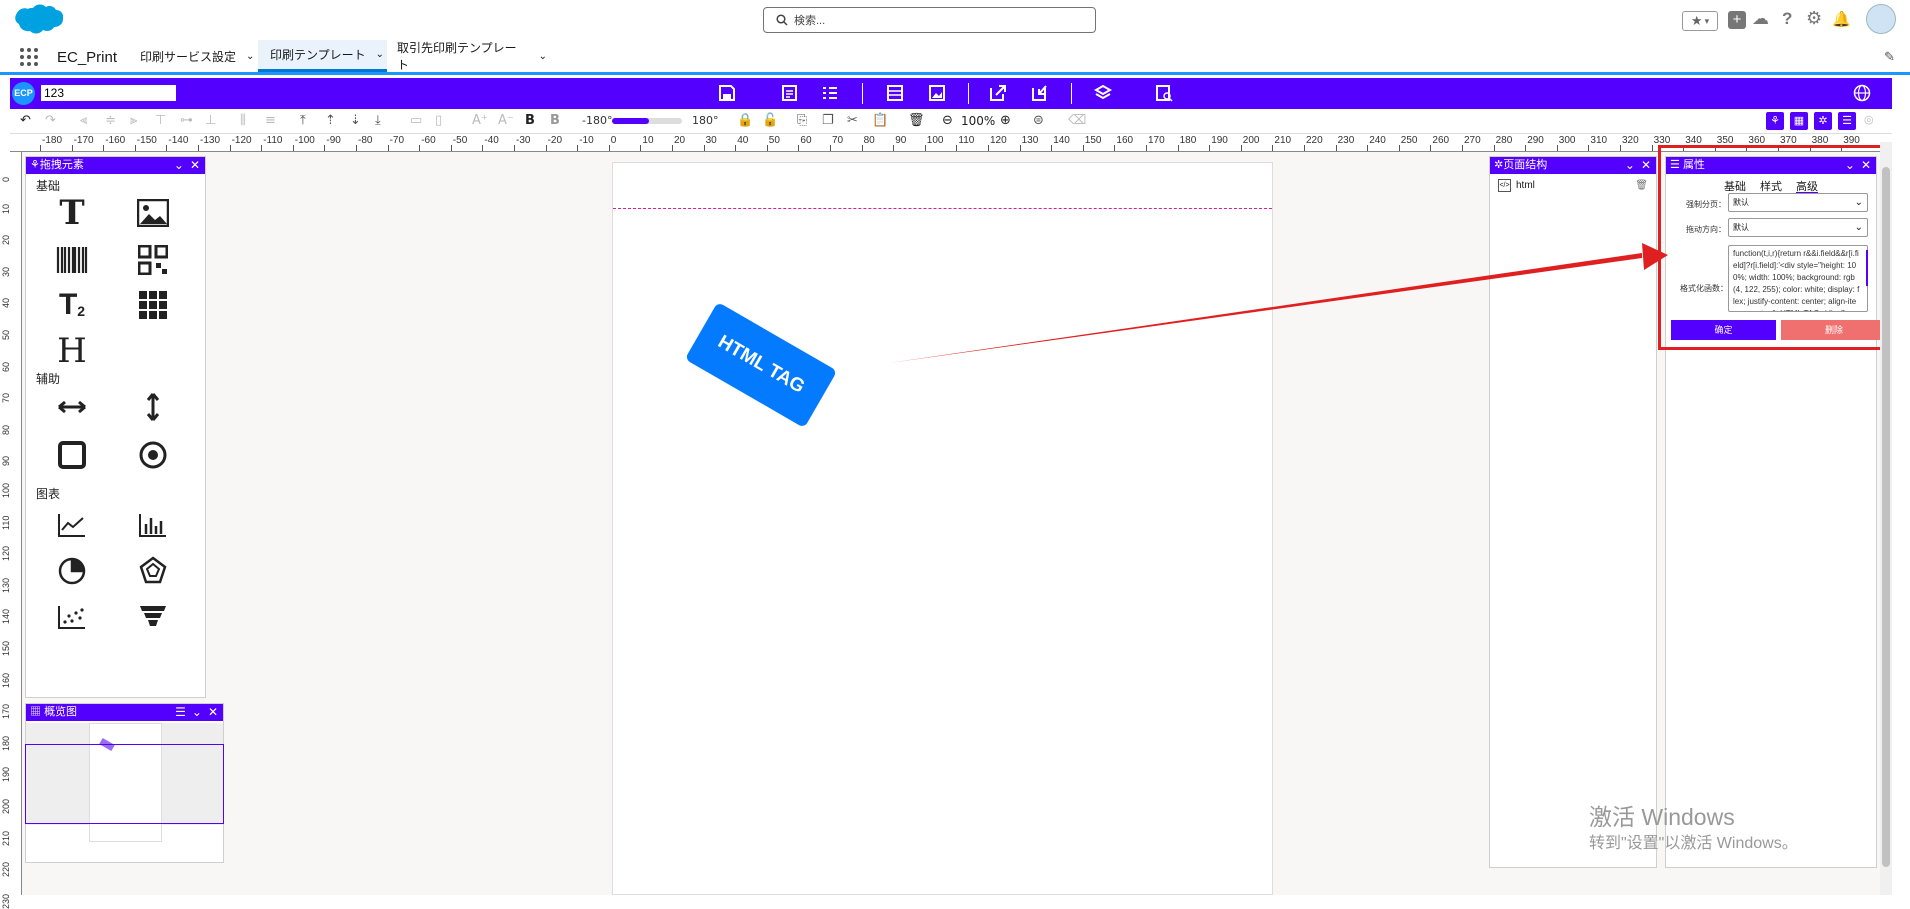 This screenshot has width=1910, height=909. What do you see at coordinates (1787, 19) in the screenshot?
I see `help-icon: ?` at bounding box center [1787, 19].